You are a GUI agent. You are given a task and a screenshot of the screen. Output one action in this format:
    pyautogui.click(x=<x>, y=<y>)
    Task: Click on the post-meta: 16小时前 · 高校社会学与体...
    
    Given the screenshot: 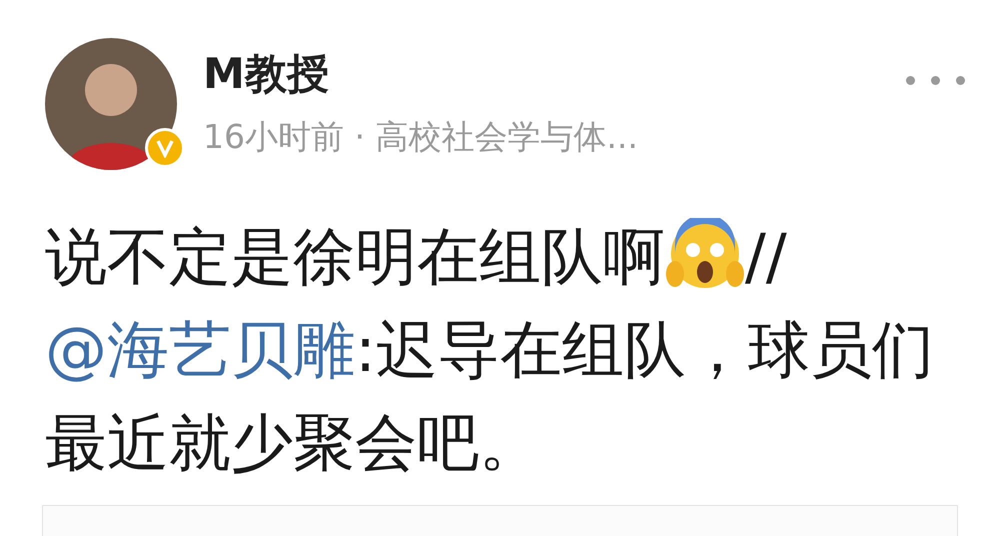 What is the action you would take?
    pyautogui.click(x=421, y=137)
    